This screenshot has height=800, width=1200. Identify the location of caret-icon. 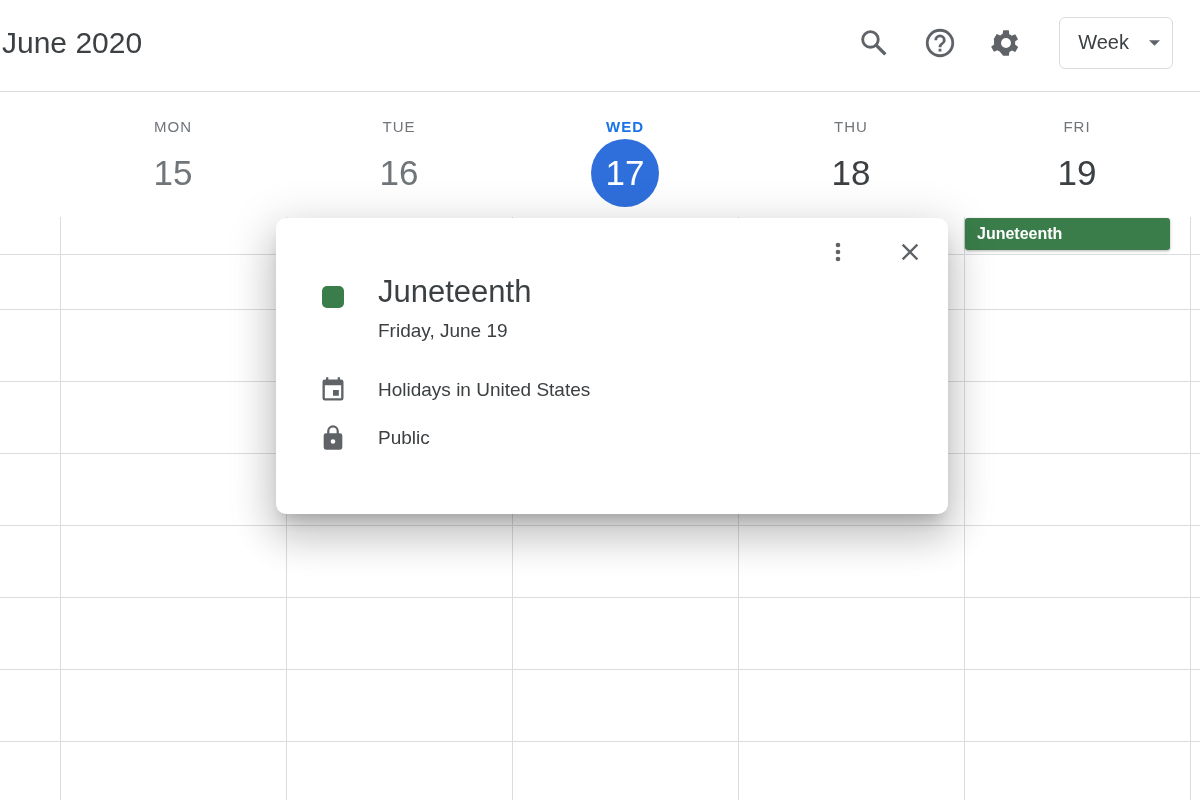
(1154, 42).